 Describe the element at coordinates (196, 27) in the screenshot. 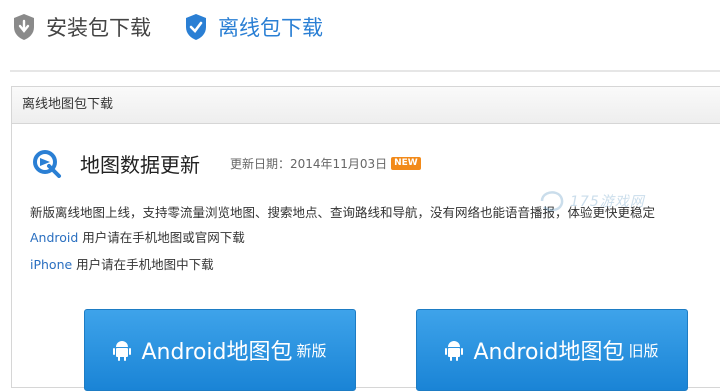

I see `shield-check-icon` at that location.